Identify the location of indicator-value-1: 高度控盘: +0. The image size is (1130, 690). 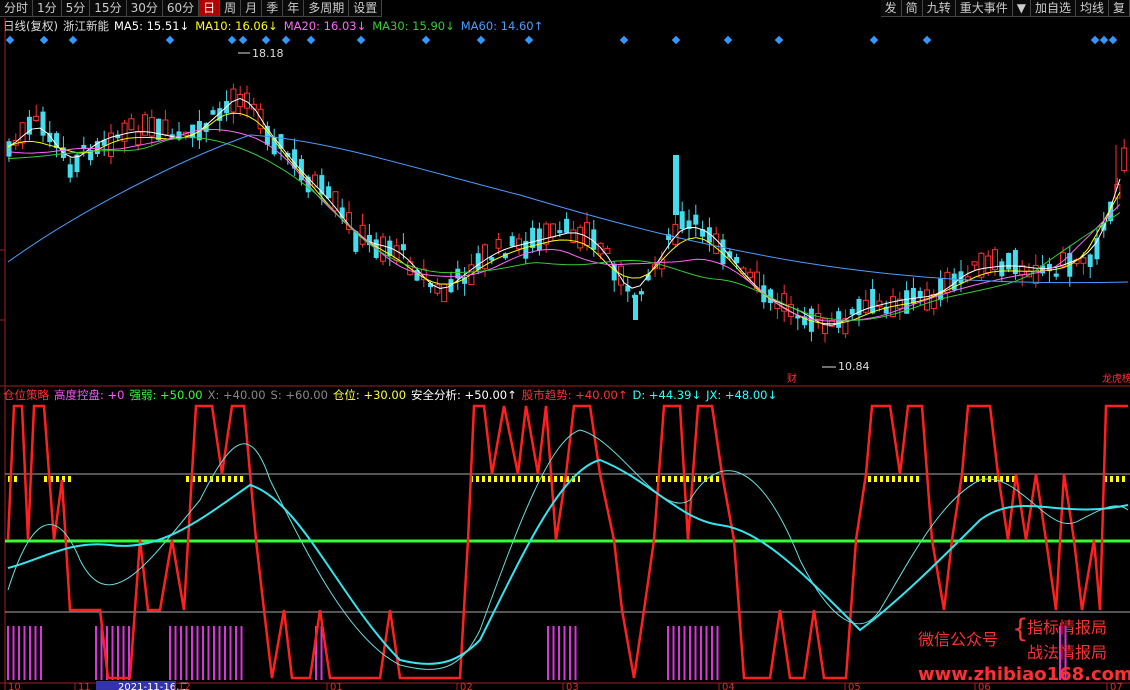
(89, 395).